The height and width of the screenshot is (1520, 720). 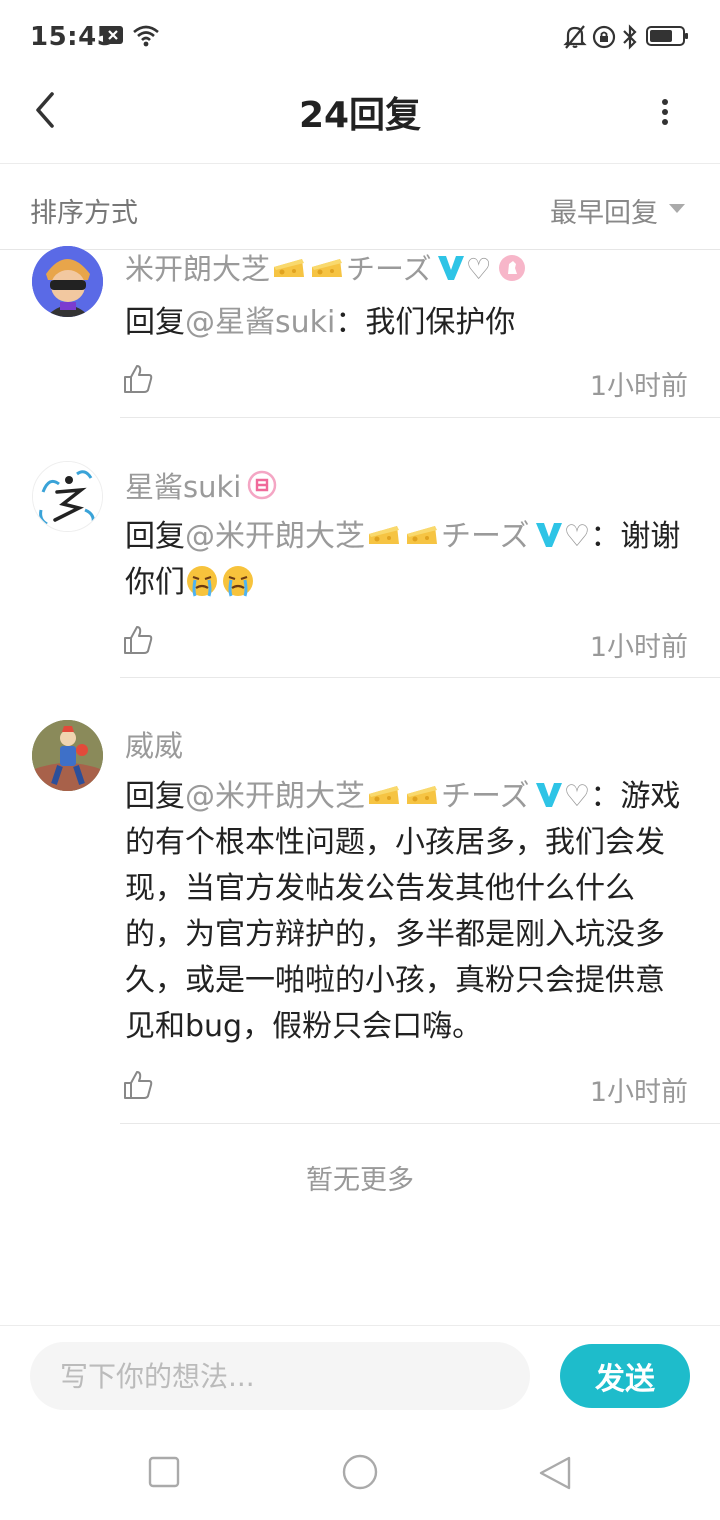 I want to click on system-nav-bar, so click(x=360, y=1472).